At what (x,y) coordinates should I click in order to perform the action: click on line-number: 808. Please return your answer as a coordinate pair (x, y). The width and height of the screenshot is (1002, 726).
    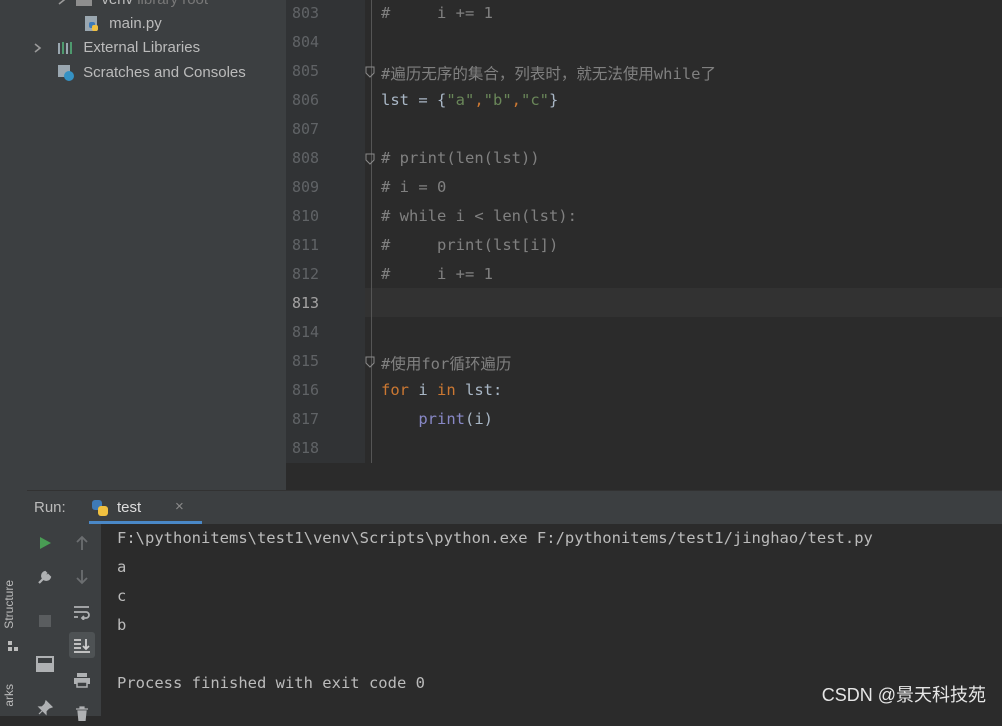
    Looking at the image, I should click on (306, 158).